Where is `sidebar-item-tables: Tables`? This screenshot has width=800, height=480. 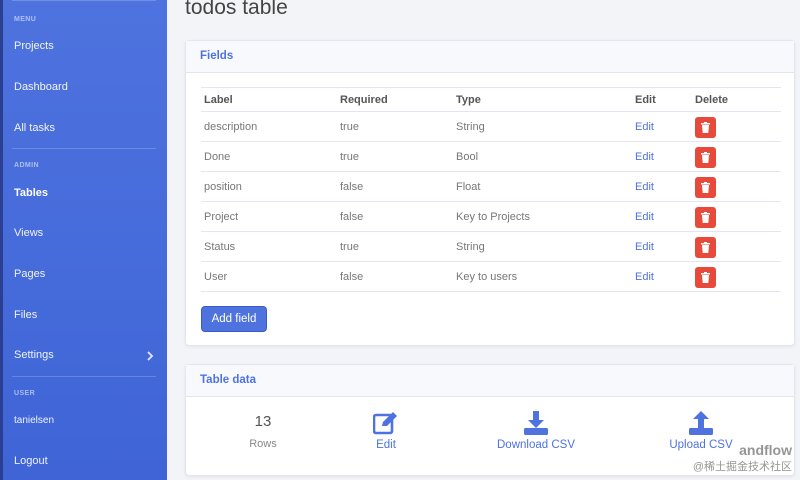
sidebar-item-tables: Tables is located at coordinates (31, 193).